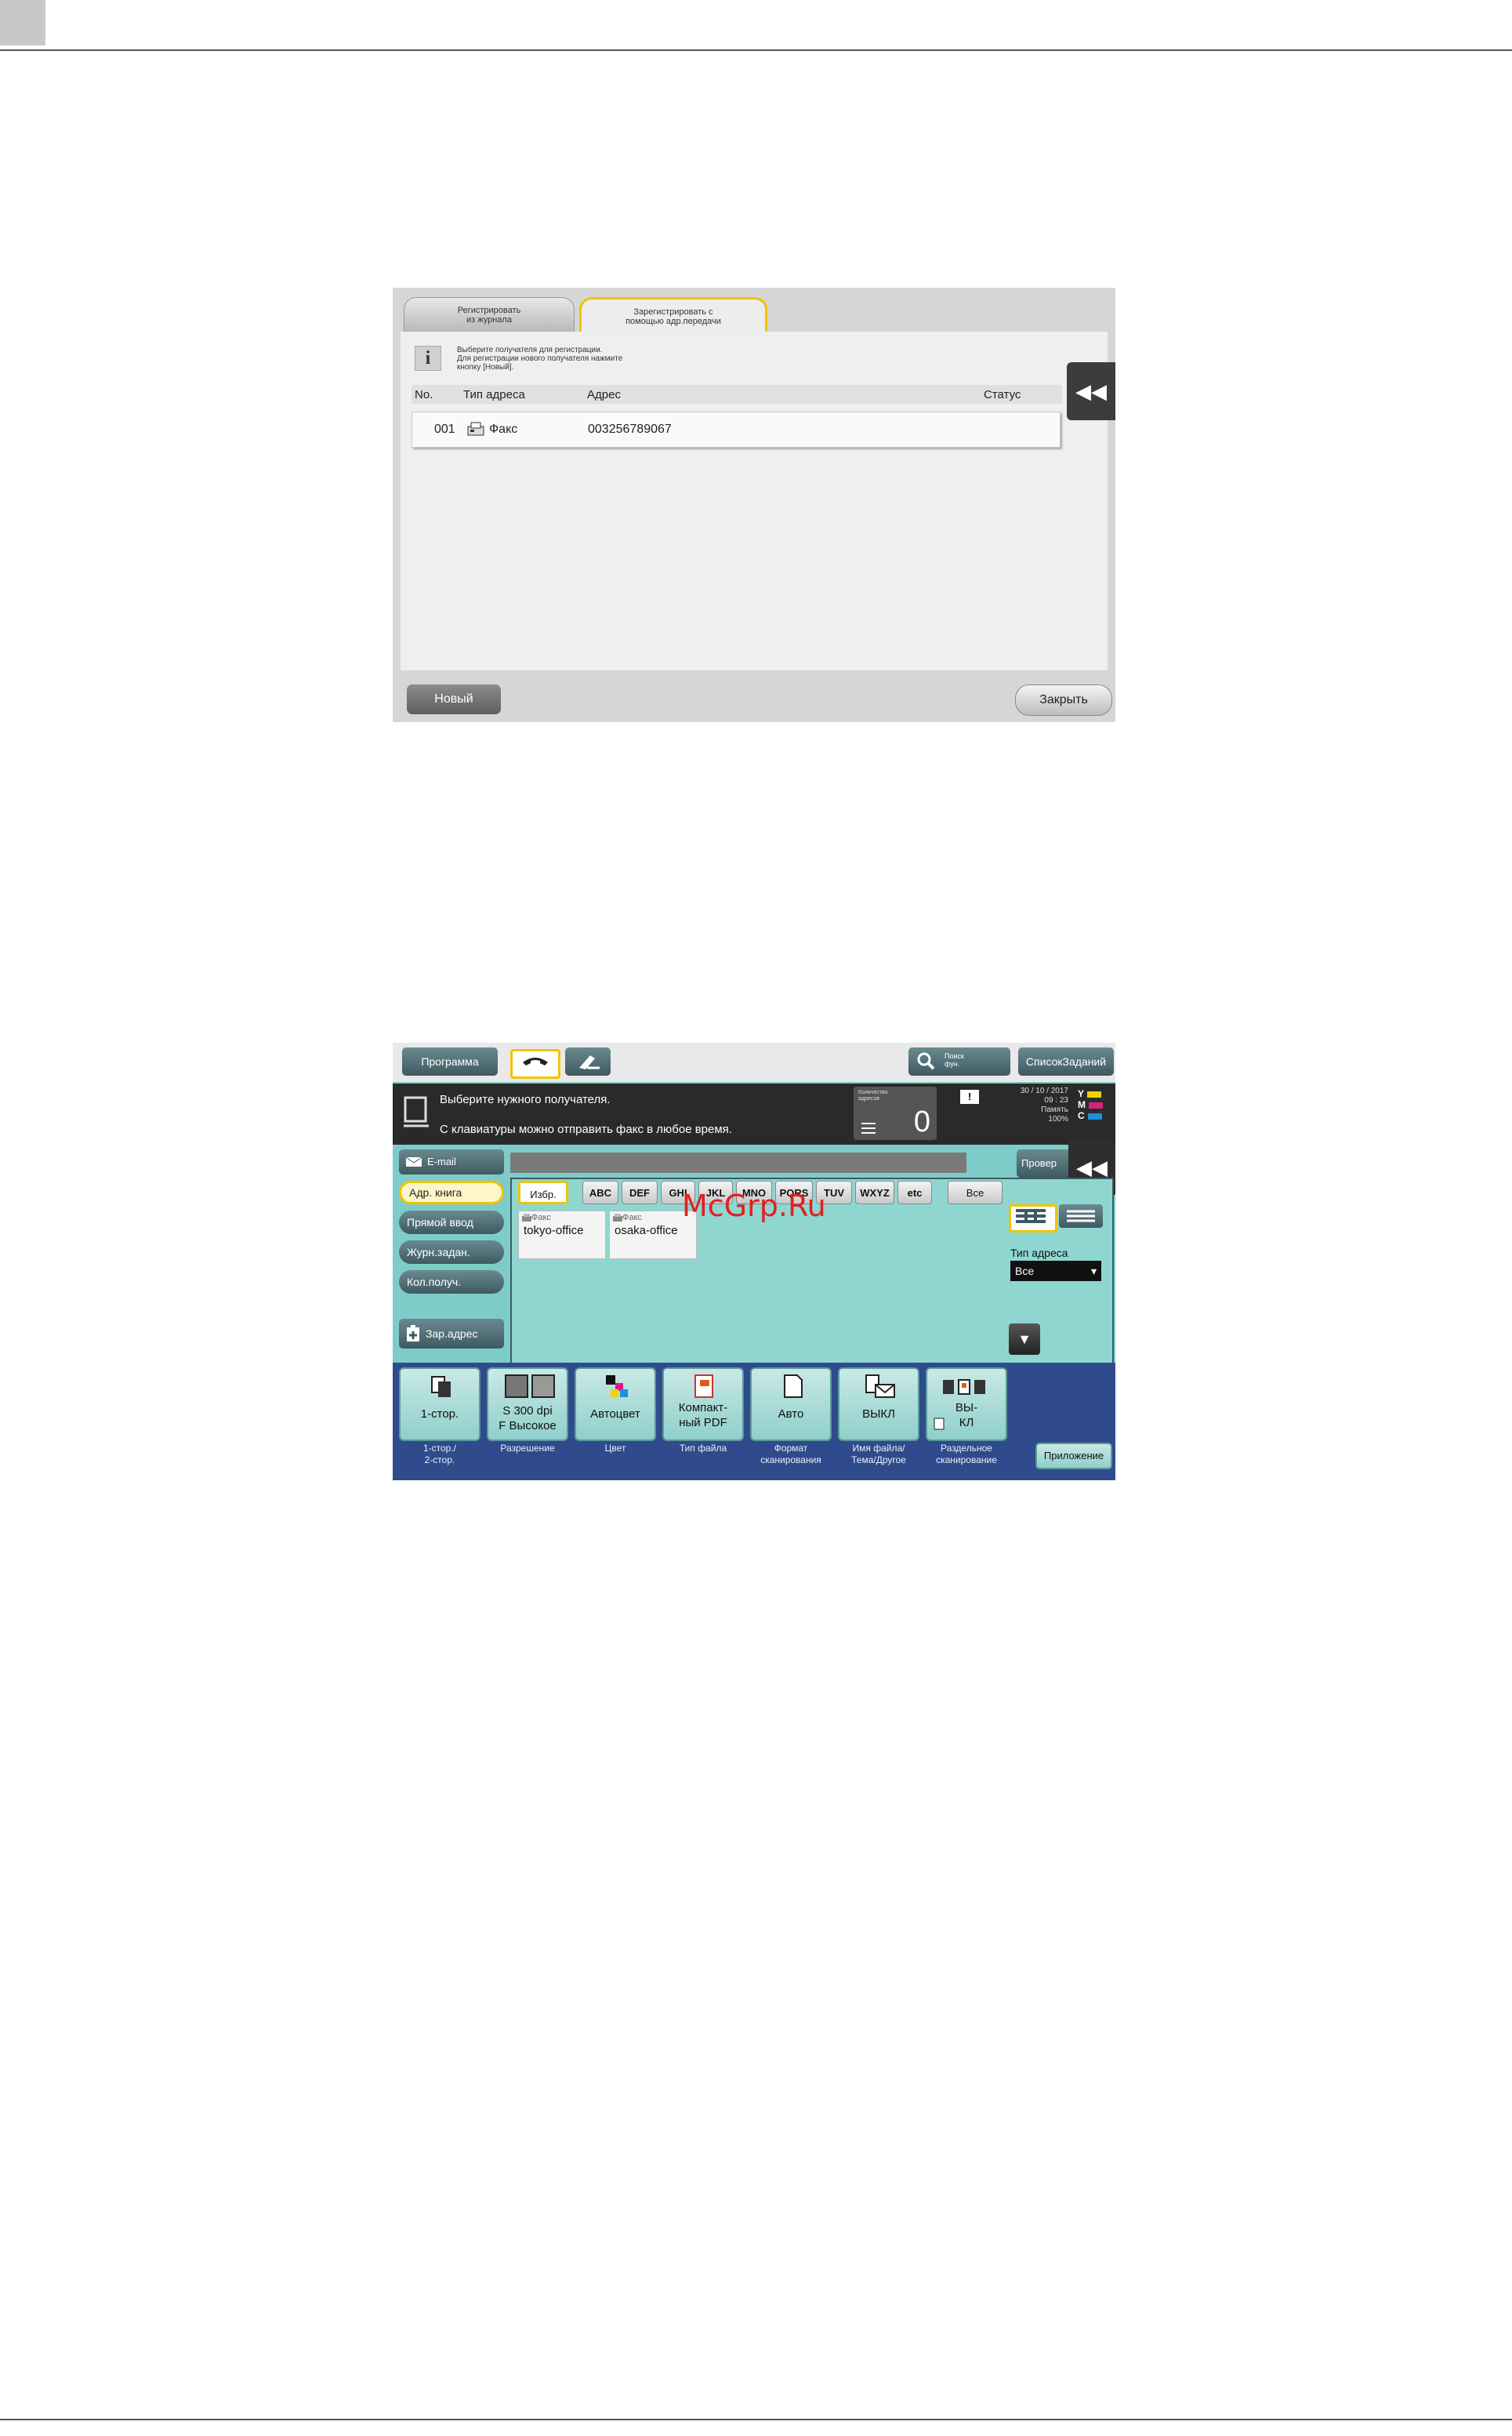  I want to click on col-address-type: Тип адреса, so click(494, 394).